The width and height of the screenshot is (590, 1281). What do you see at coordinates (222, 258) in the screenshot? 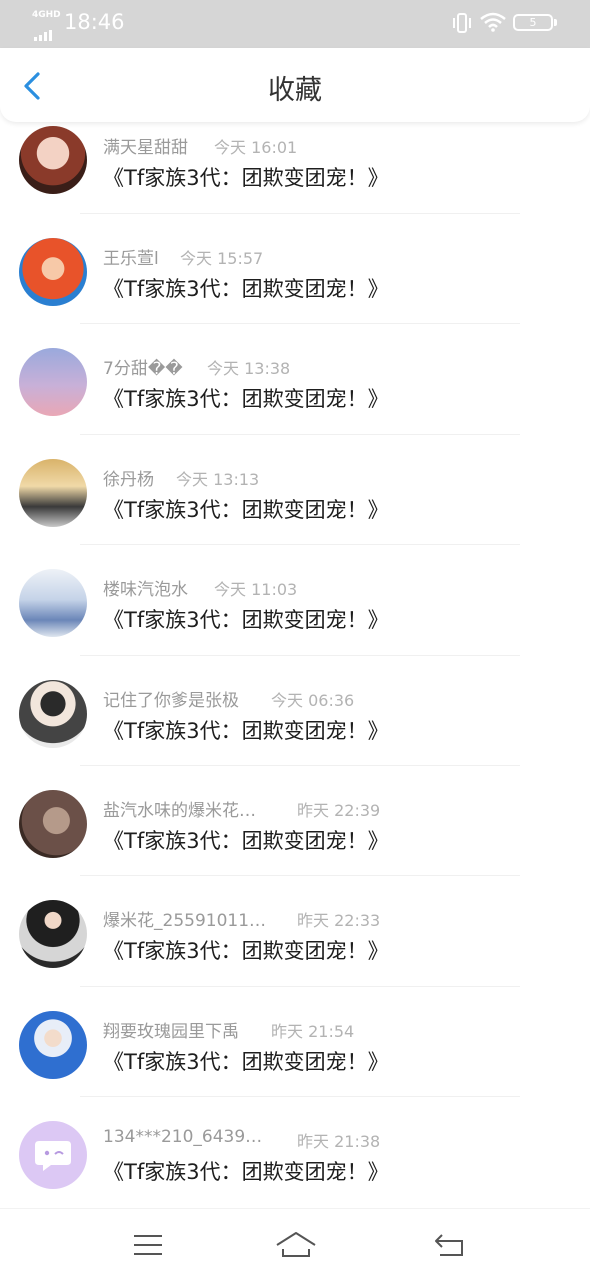
I see `timestamp: 今天 15:57` at bounding box center [222, 258].